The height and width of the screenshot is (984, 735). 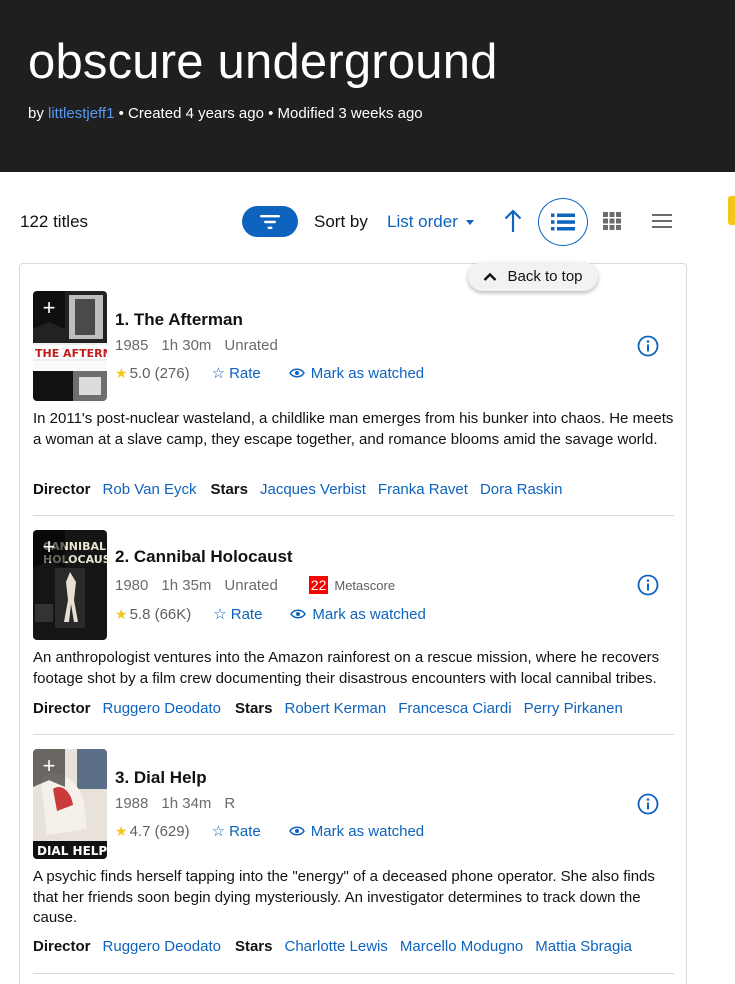 What do you see at coordinates (70, 804) in the screenshot?
I see `poster-image: DIAL HELP +` at bounding box center [70, 804].